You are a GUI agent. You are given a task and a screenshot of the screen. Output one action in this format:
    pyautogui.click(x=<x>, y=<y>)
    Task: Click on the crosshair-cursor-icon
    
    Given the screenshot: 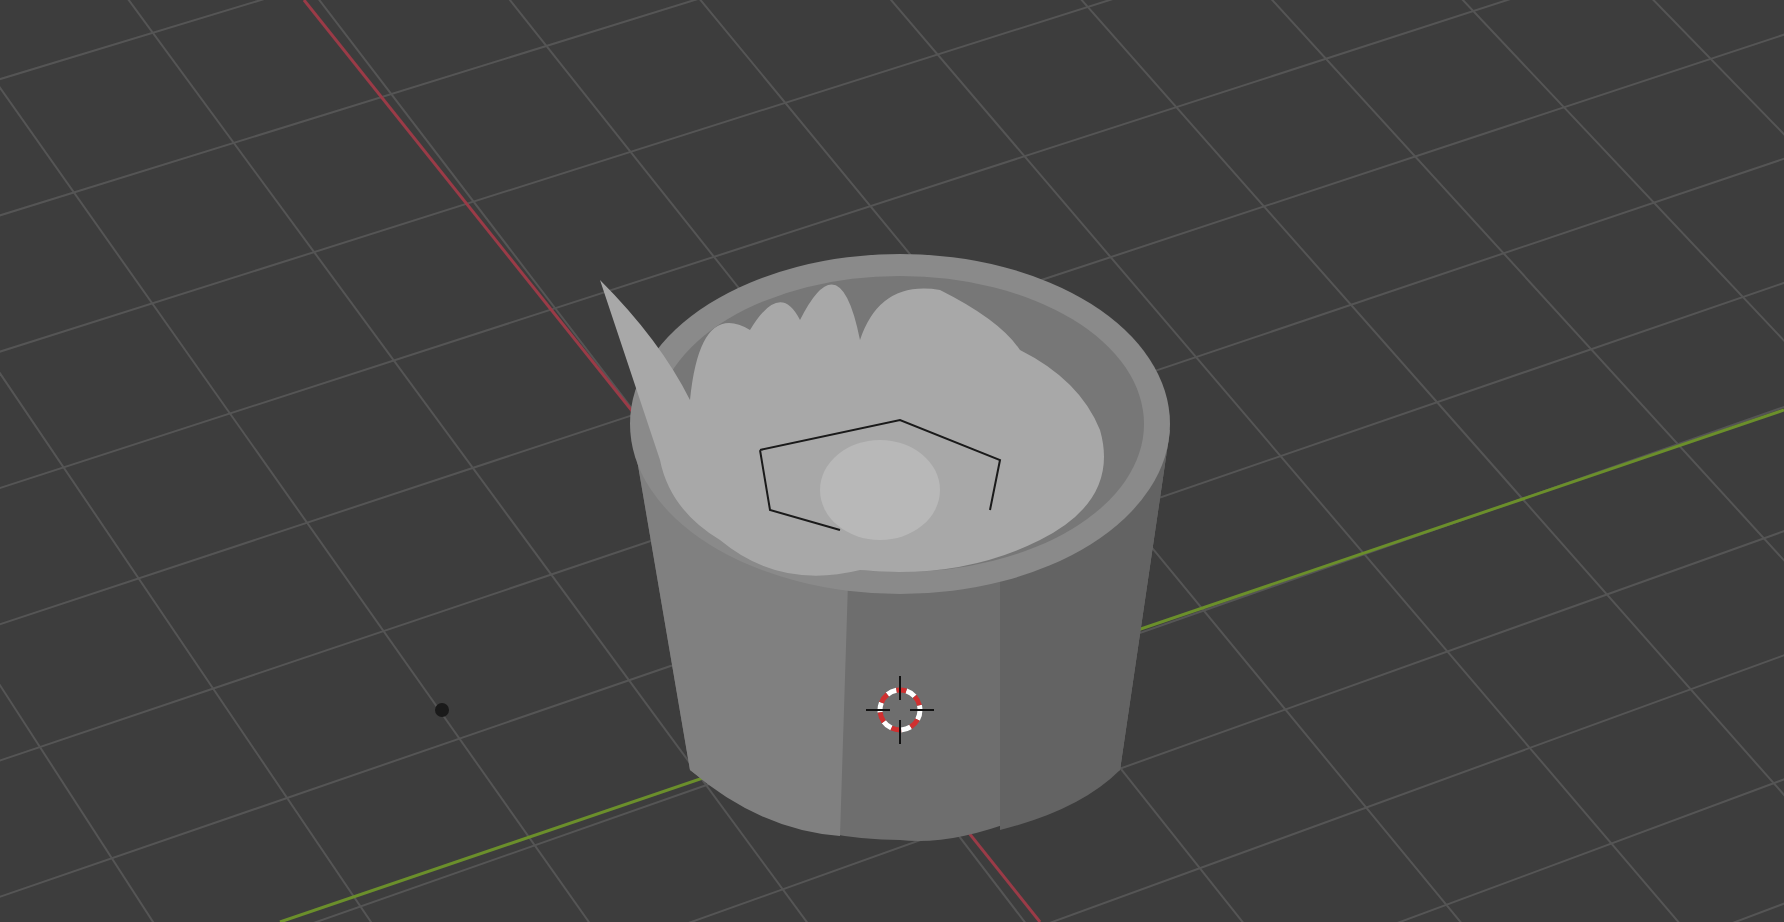 What is the action you would take?
    pyautogui.click(x=900, y=710)
    